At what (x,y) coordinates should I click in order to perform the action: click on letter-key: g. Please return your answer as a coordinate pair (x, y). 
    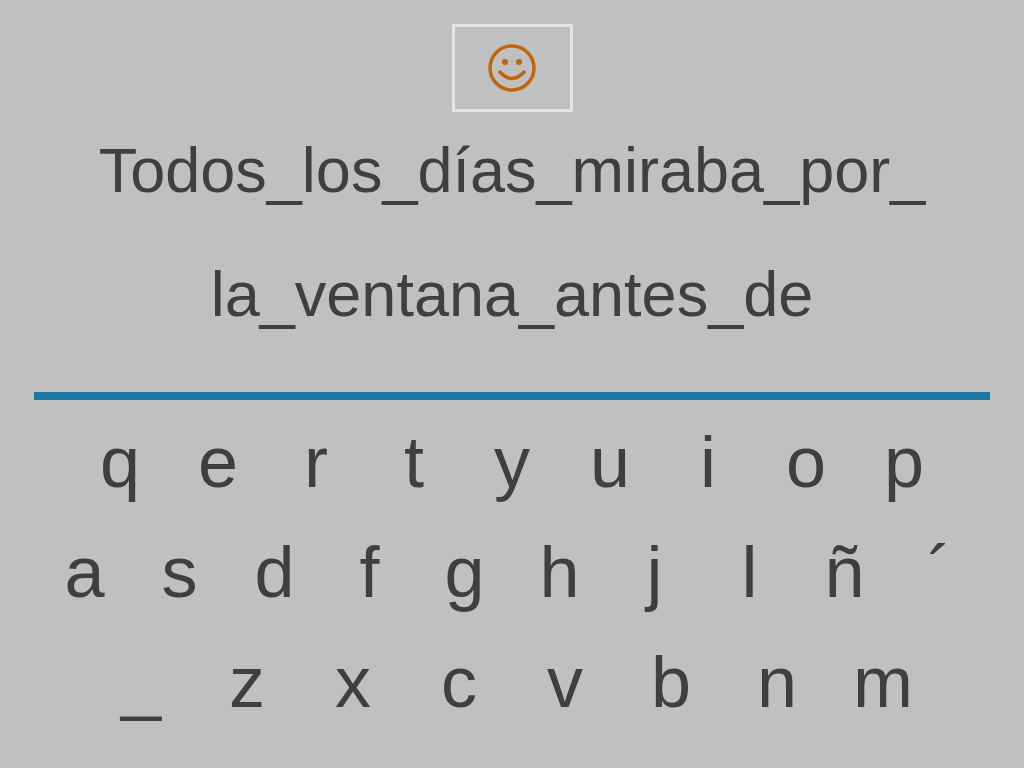
    Looking at the image, I should click on (464, 572).